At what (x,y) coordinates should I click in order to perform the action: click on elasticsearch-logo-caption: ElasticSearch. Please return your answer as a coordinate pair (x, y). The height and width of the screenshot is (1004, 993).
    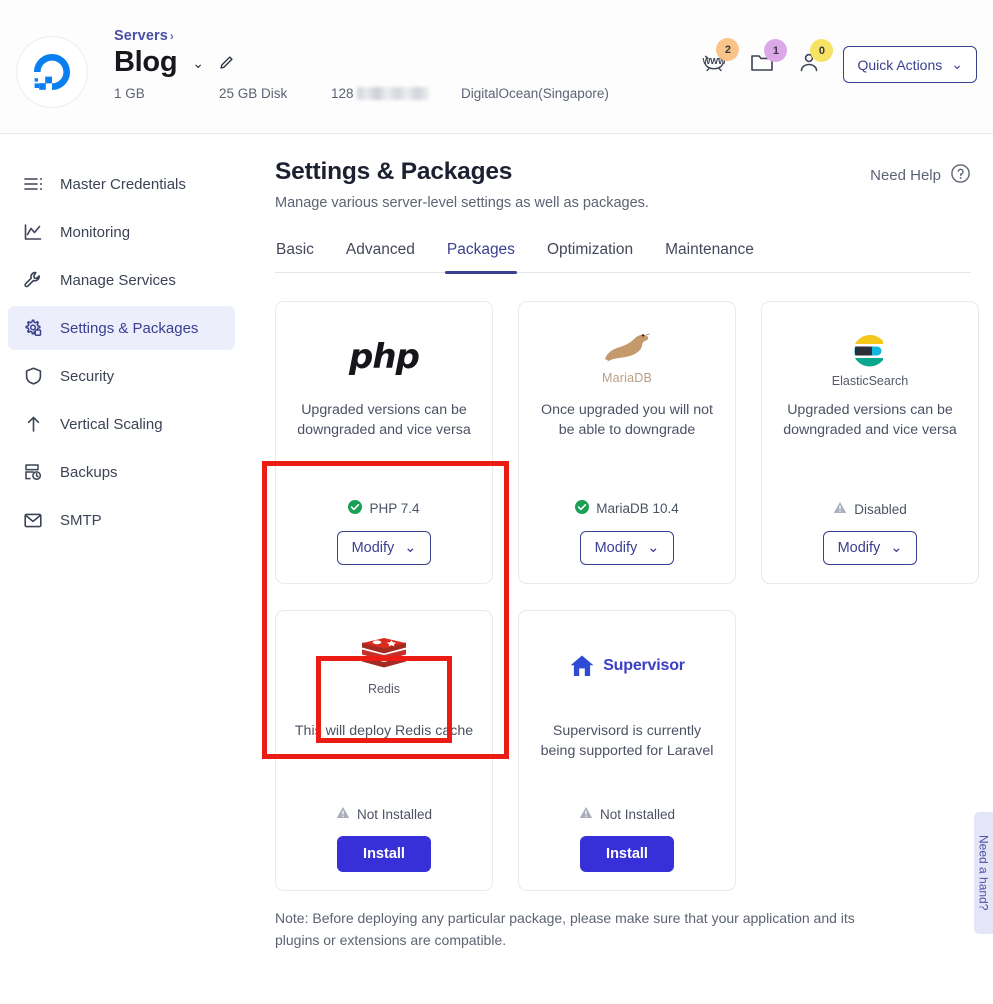
    Looking at the image, I should click on (870, 381).